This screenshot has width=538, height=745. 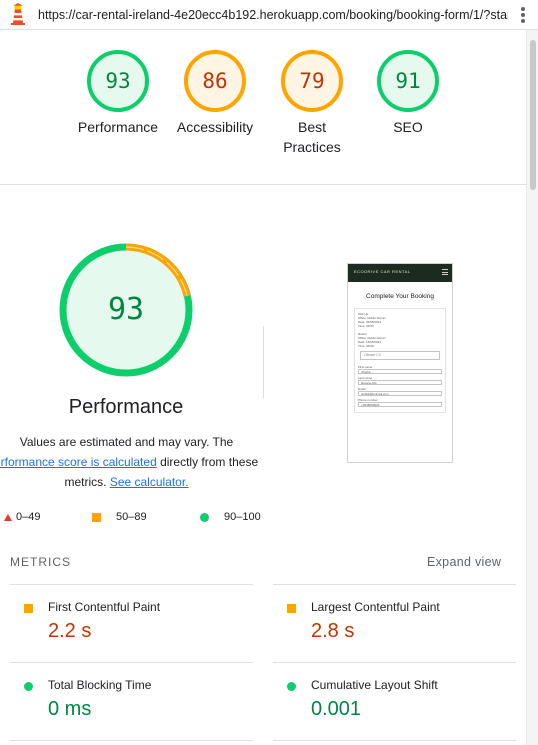 I want to click on gauge-seo-ring: 91, so click(x=408, y=81).